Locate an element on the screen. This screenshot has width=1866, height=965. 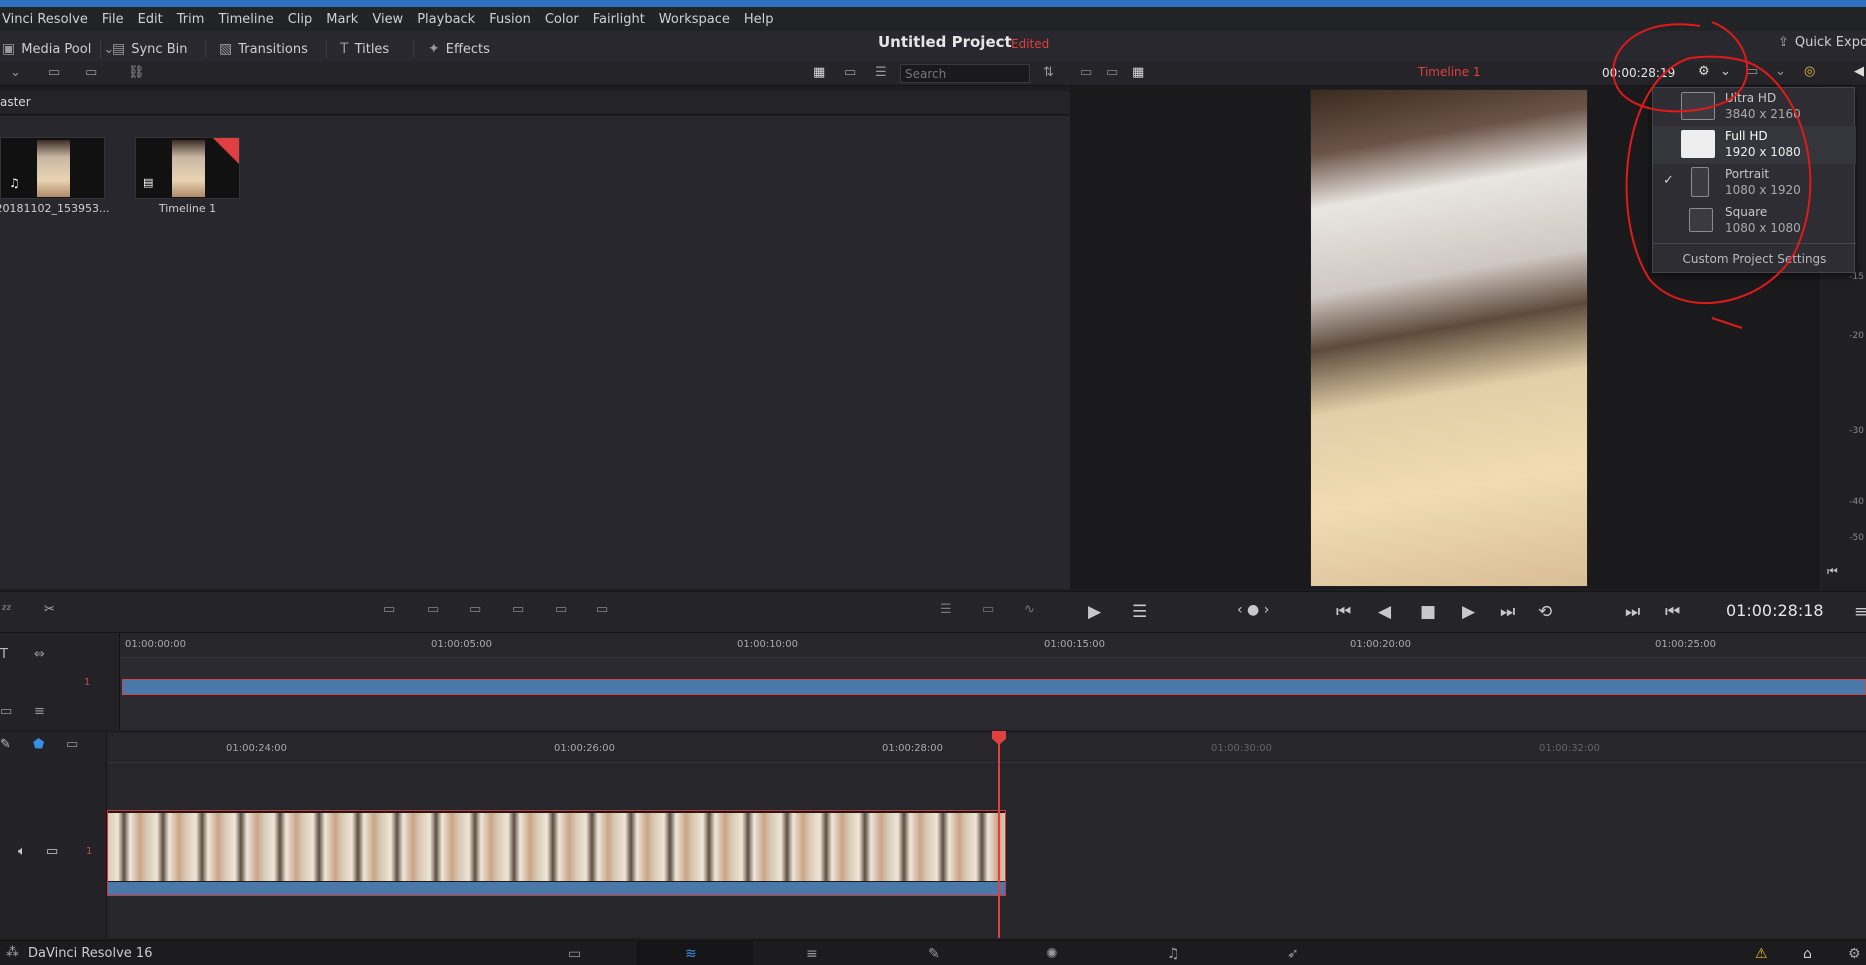
timeline-thumbnail: ▤ is located at coordinates (187, 168).